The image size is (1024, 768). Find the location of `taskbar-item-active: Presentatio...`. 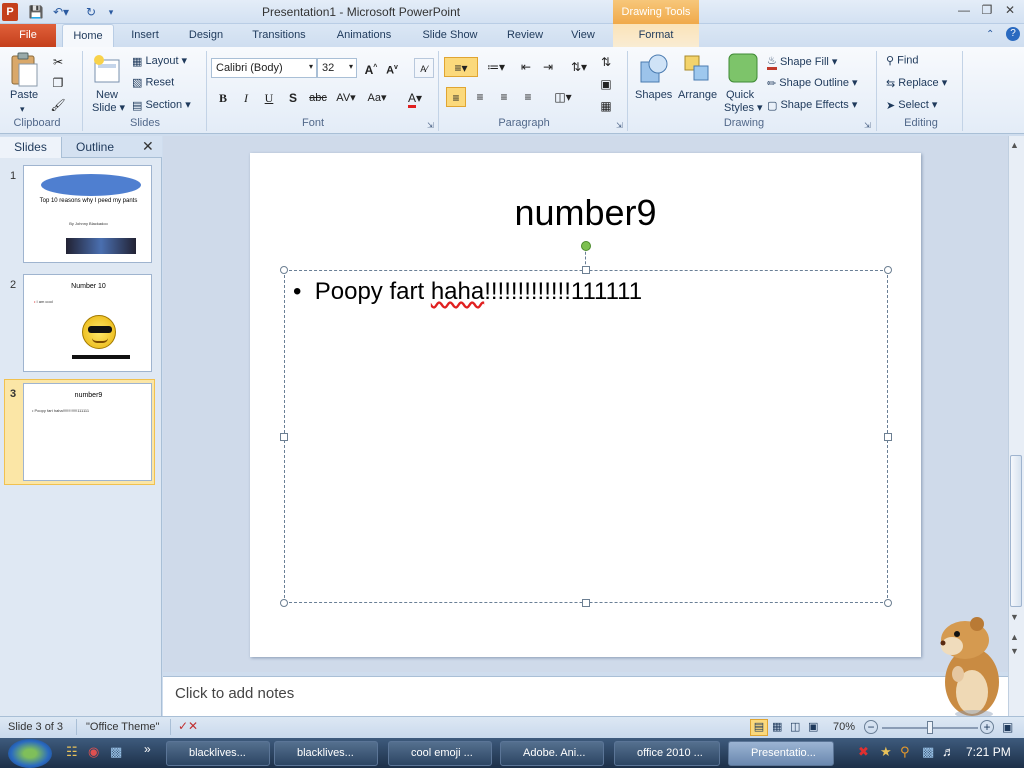

taskbar-item-active: Presentatio... is located at coordinates (781, 753).